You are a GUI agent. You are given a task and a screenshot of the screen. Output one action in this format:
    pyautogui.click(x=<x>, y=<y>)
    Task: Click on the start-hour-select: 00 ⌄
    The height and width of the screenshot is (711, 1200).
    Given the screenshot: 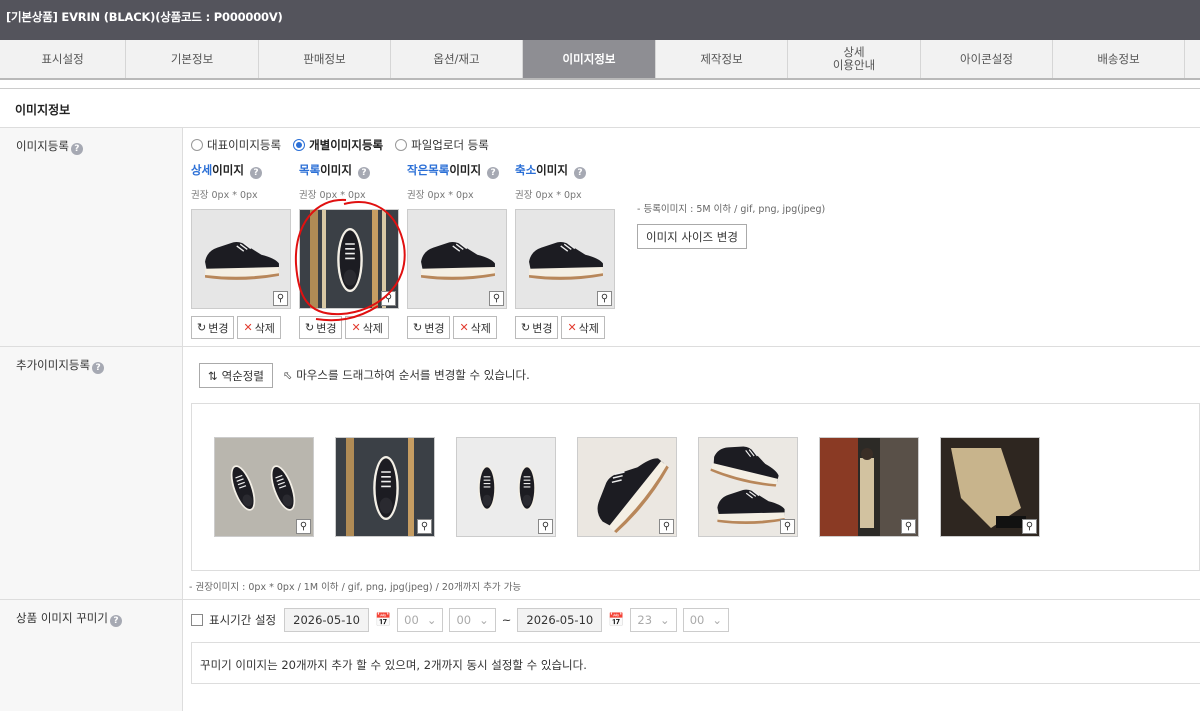 What is the action you would take?
    pyautogui.click(x=420, y=620)
    